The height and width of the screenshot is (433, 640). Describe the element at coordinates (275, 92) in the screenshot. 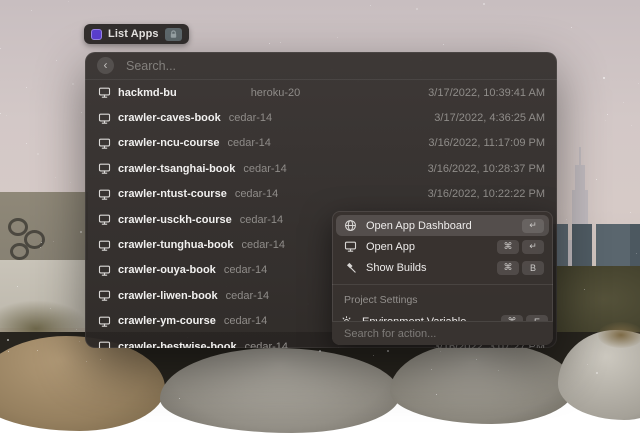

I see `app-stack: heroku-20` at that location.